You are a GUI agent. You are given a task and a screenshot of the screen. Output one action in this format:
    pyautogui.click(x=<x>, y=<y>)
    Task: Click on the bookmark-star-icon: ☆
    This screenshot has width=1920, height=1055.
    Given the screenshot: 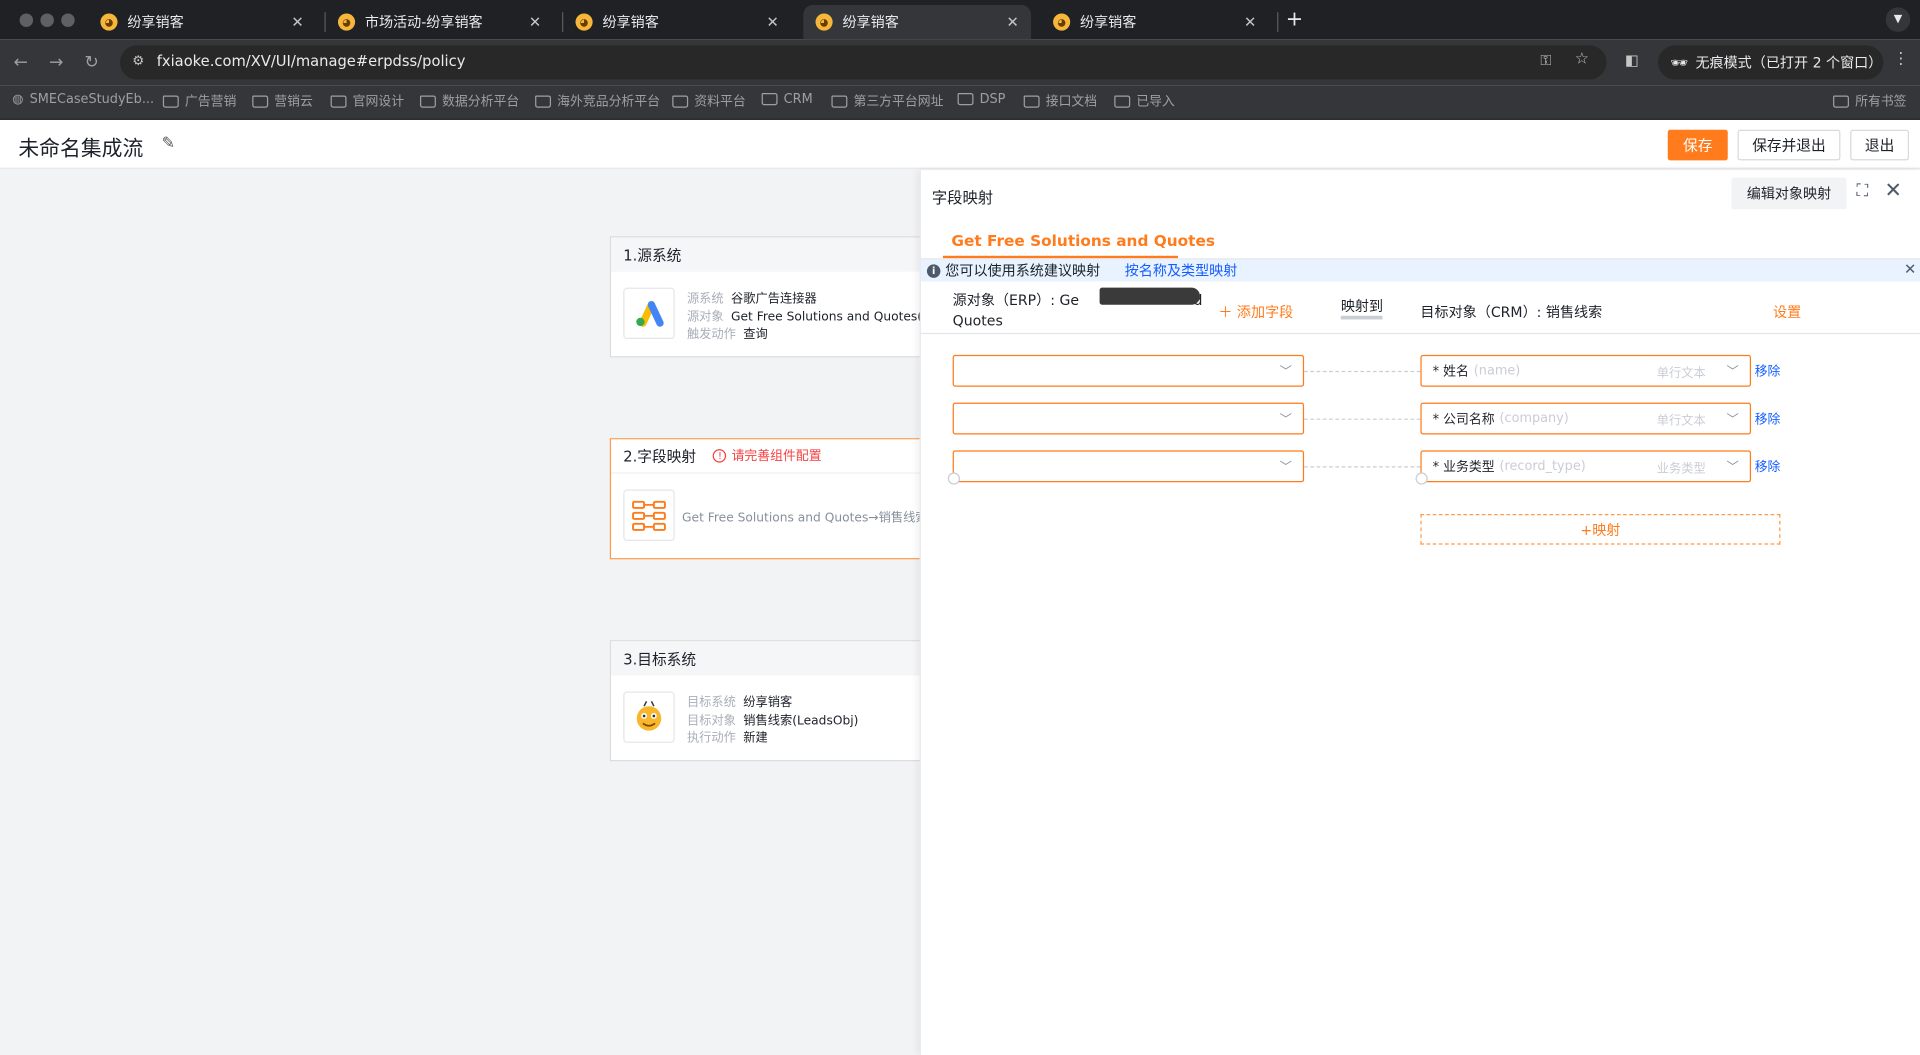 What is the action you would take?
    pyautogui.click(x=1582, y=59)
    